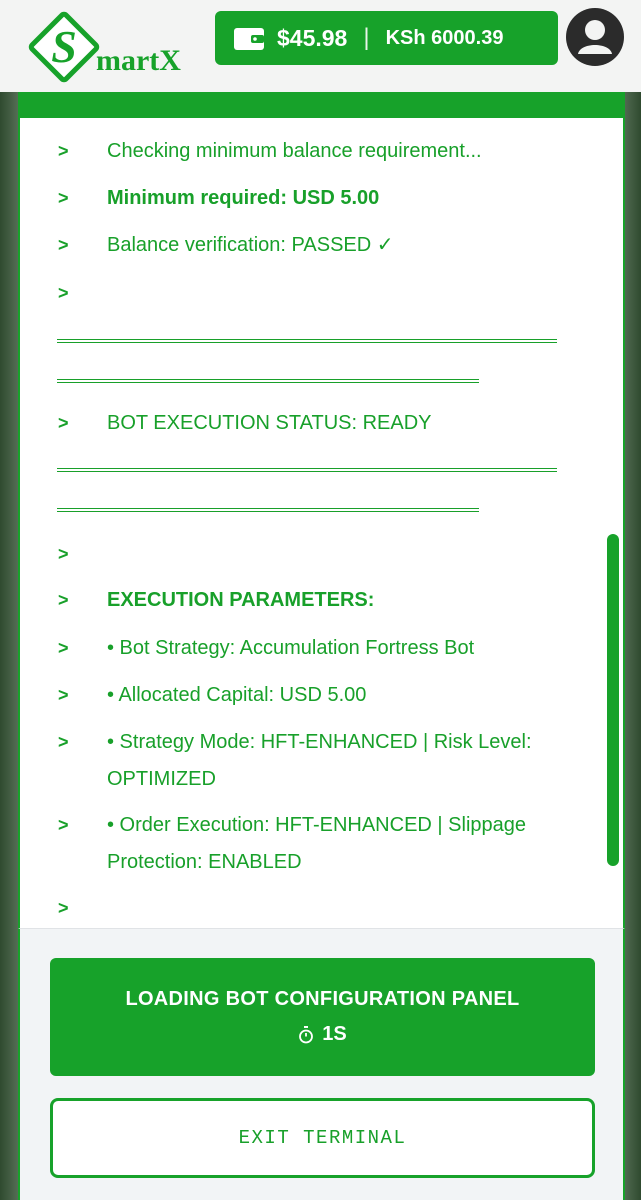  What do you see at coordinates (322, 1138) in the screenshot?
I see `exit-terminal-button: EXIT TERMINAL` at bounding box center [322, 1138].